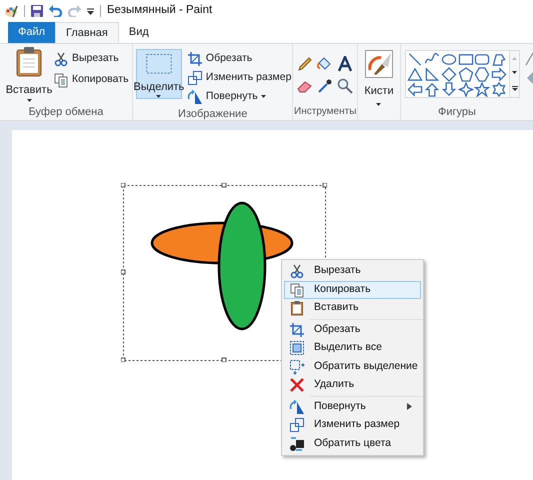 Image resolution: width=533 pixels, height=480 pixels. I want to click on menu-item: Выделить все, so click(352, 348).